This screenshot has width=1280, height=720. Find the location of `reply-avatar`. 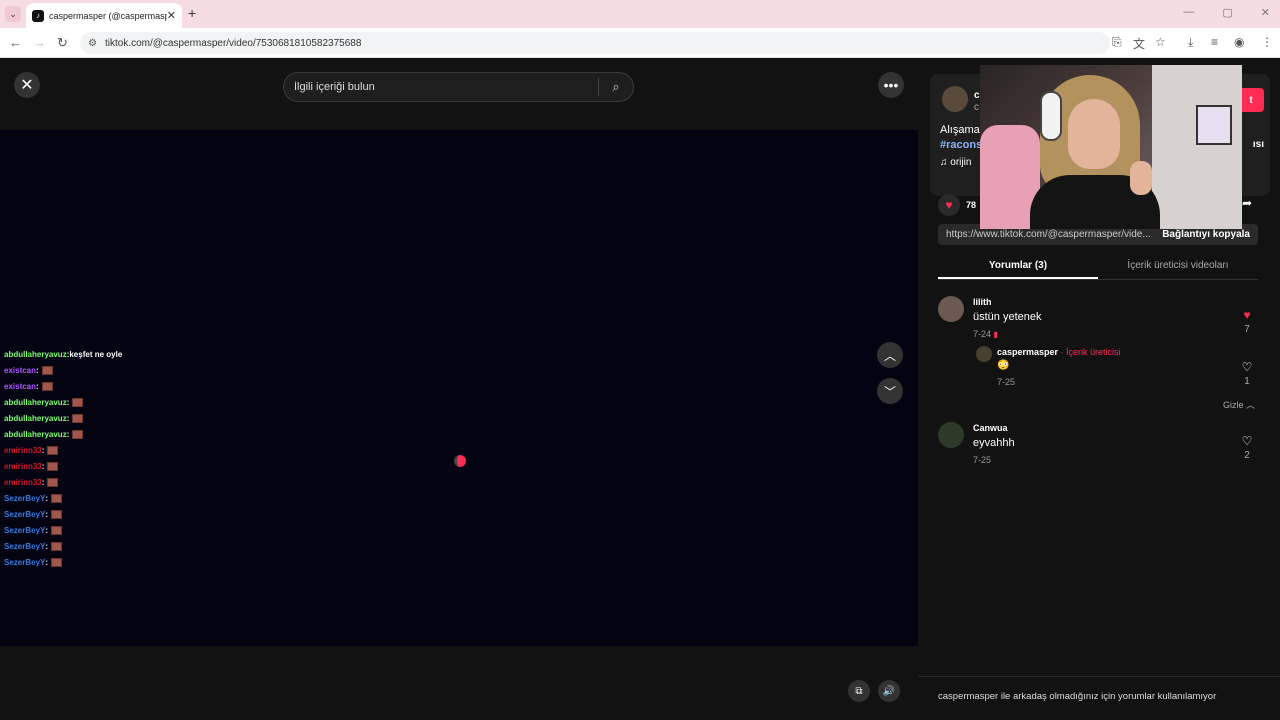

reply-avatar is located at coordinates (984, 354).